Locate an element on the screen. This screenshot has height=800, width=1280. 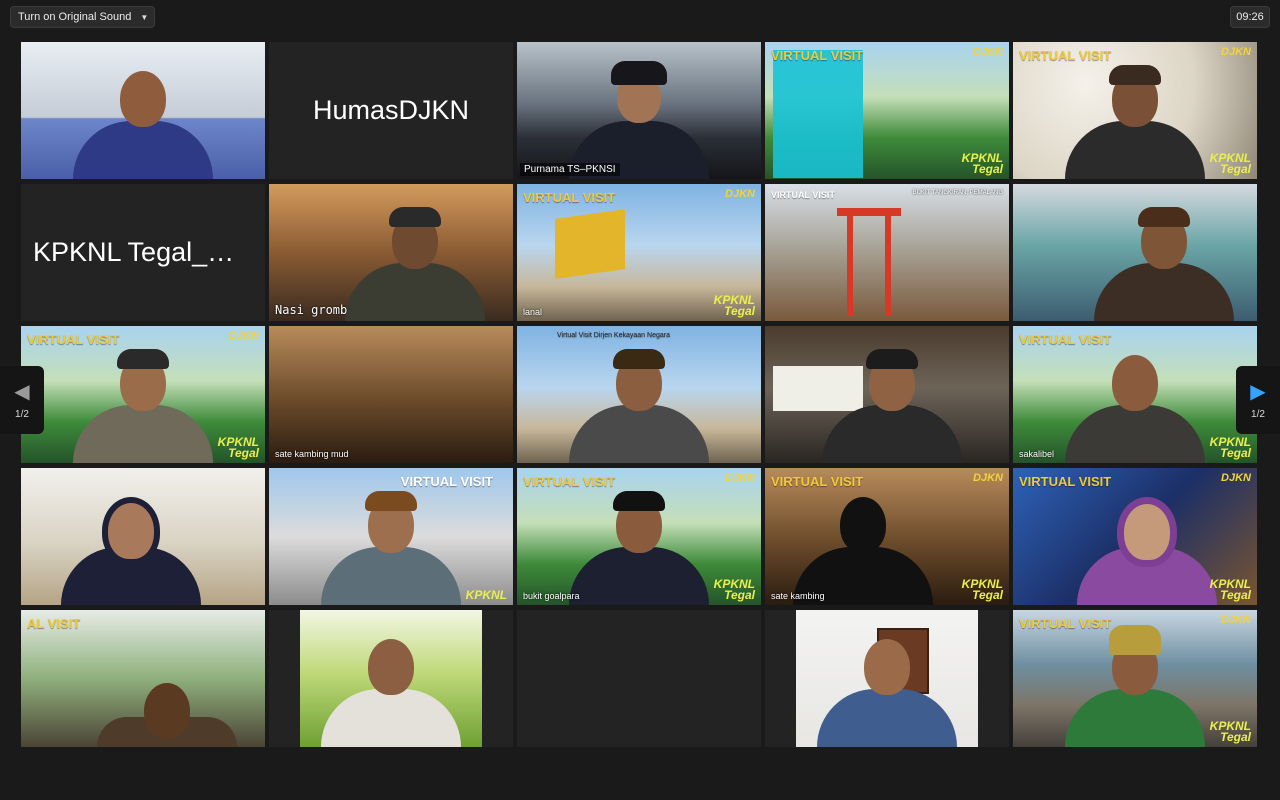
video-caption: Nasi gromb is located at coordinates (311, 310).